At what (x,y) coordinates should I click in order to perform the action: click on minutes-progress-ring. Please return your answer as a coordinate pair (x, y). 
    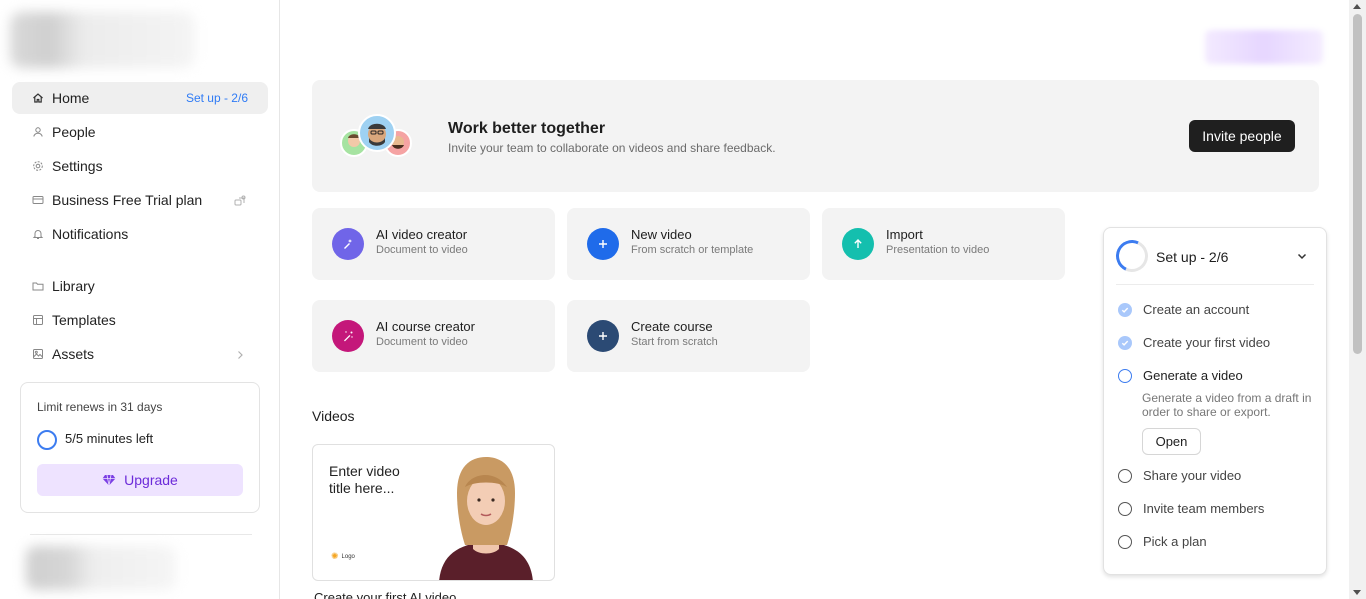
    Looking at the image, I should click on (47, 440).